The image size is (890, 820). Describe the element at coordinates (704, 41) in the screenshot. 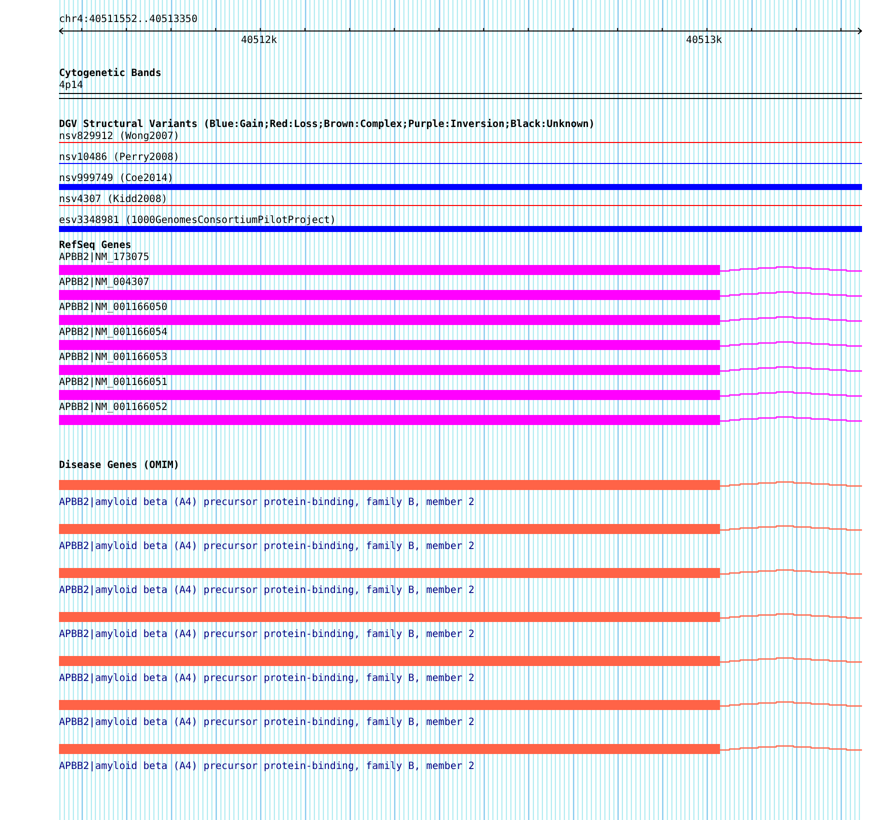

I see `tick-label: 40513k` at that location.